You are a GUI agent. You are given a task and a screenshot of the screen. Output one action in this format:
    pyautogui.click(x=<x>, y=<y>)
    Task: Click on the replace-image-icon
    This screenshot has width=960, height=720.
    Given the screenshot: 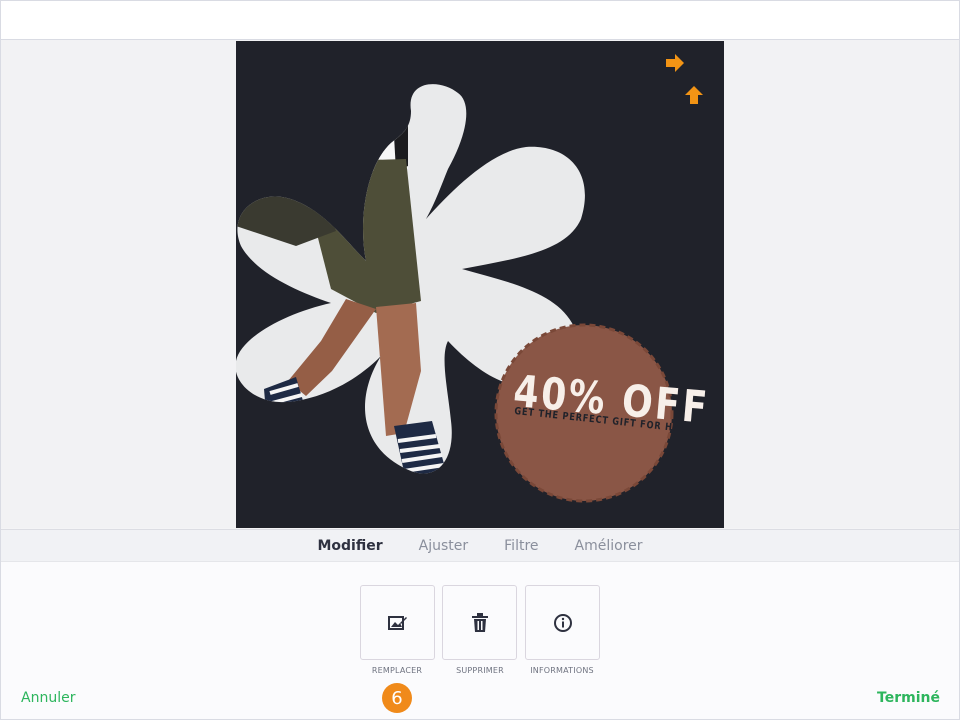 What is the action you would take?
    pyautogui.click(x=397, y=623)
    